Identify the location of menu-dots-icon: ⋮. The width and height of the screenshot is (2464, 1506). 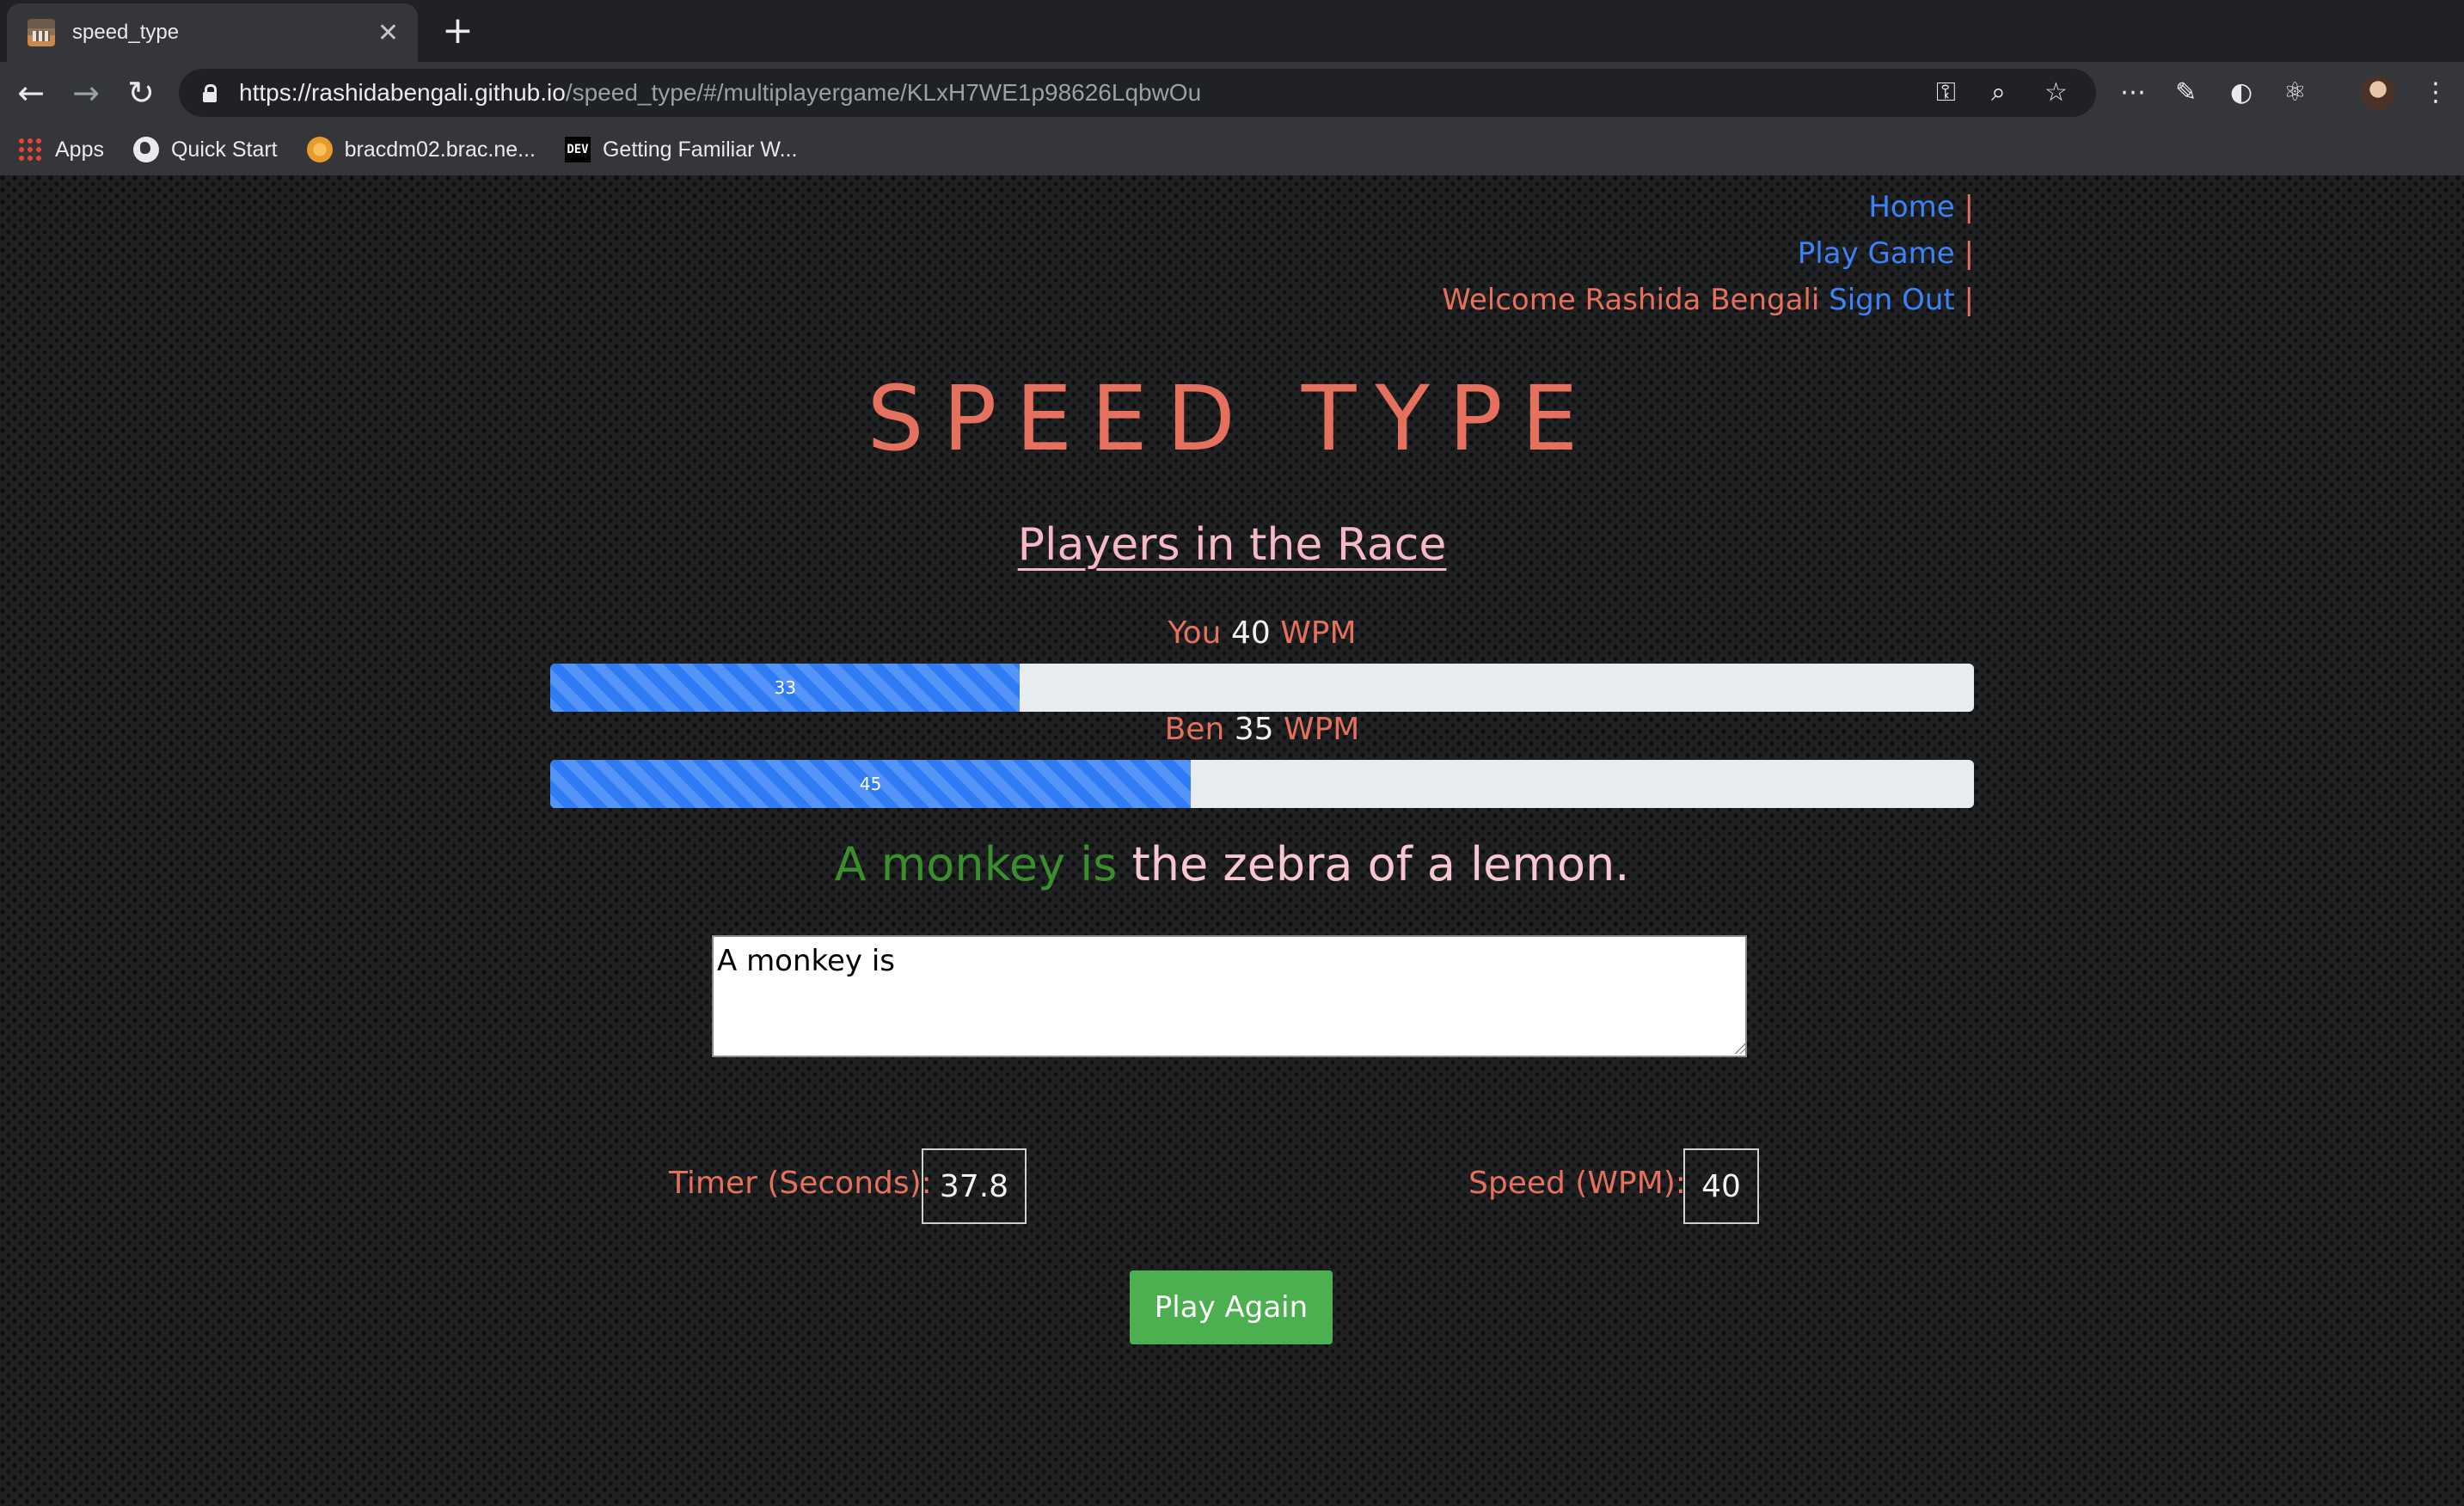
(2436, 93).